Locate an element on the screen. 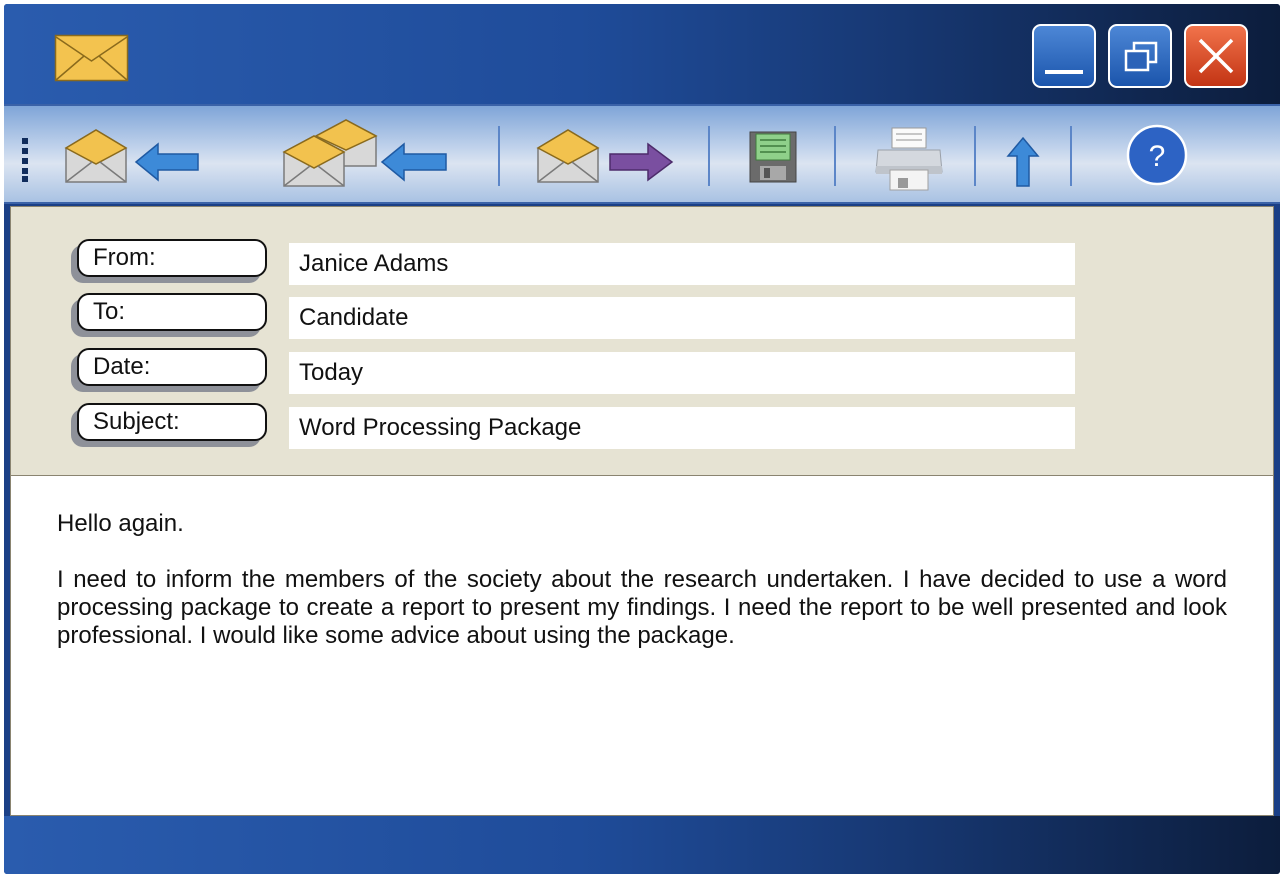  forward-button is located at coordinates (609, 154).